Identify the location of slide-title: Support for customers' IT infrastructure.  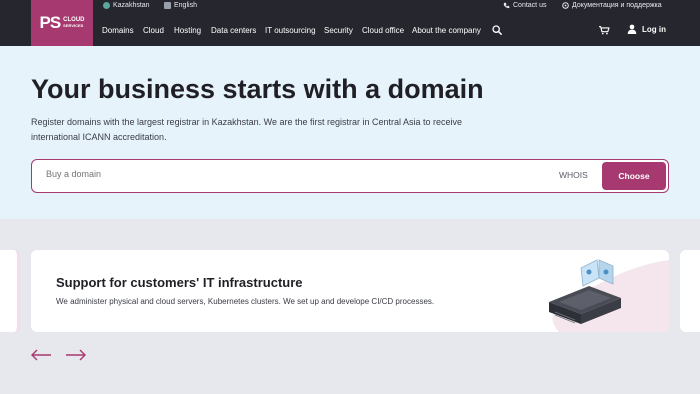
(179, 282).